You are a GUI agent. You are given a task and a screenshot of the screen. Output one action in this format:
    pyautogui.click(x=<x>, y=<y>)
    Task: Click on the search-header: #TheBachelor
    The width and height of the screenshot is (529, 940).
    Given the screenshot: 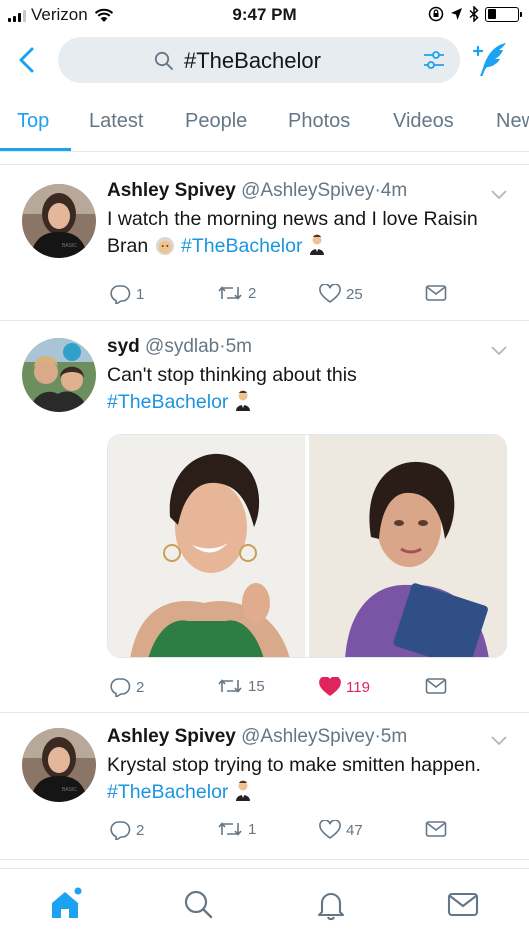 What is the action you would take?
    pyautogui.click(x=264, y=61)
    